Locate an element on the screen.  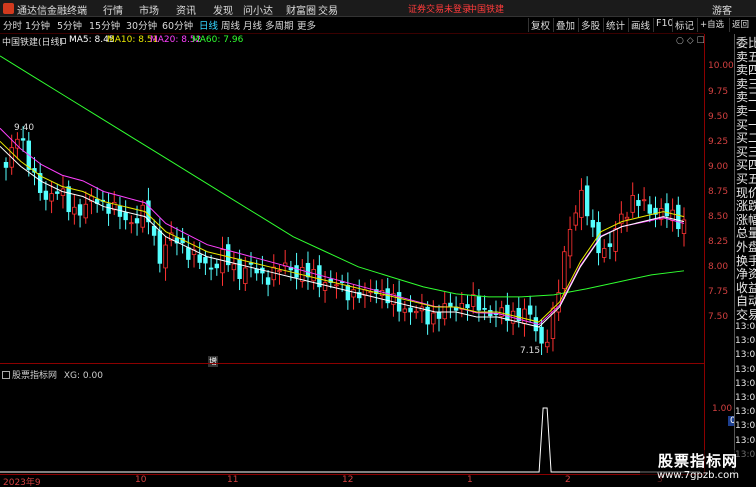
low-price-label: 7.15 is located at coordinates (530, 351).